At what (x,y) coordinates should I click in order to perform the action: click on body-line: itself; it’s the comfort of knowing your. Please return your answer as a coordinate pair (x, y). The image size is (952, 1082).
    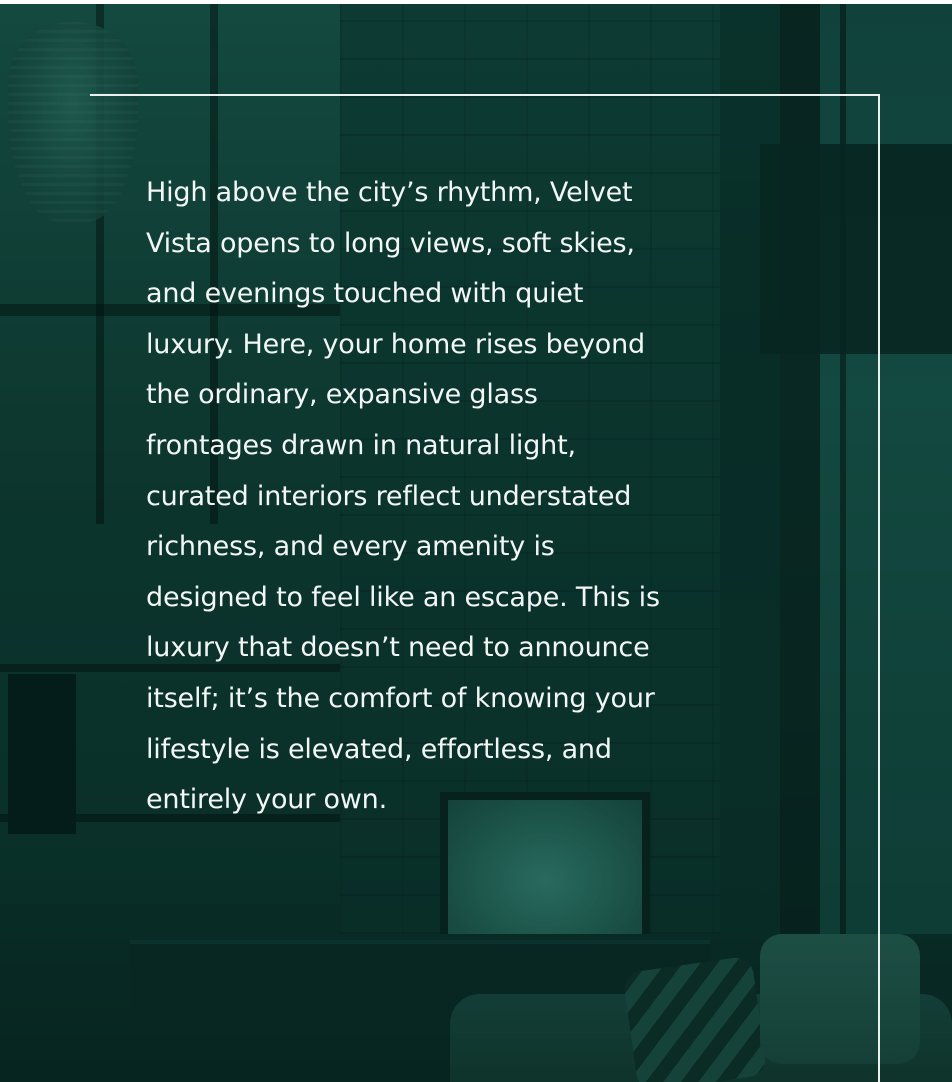
    Looking at the image, I should click on (400, 698).